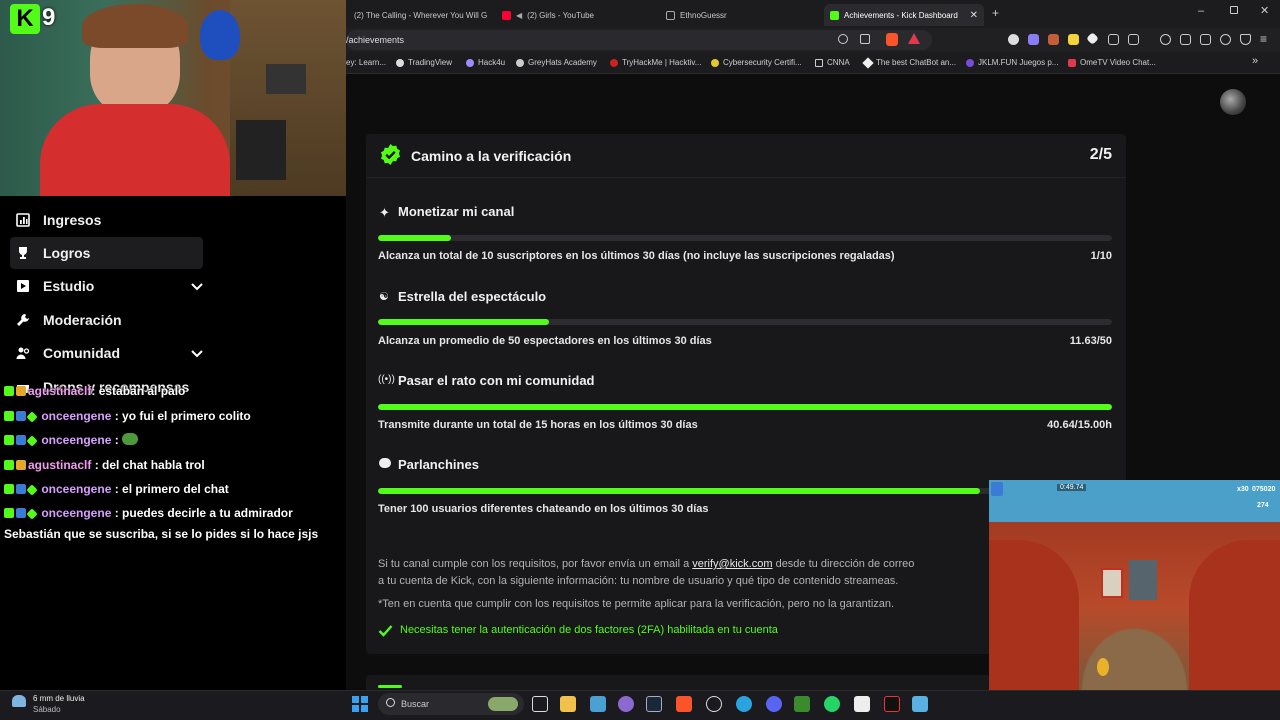  Describe the element at coordinates (1185, 39) in the screenshot. I see `sidebar-toggle-icon` at that location.